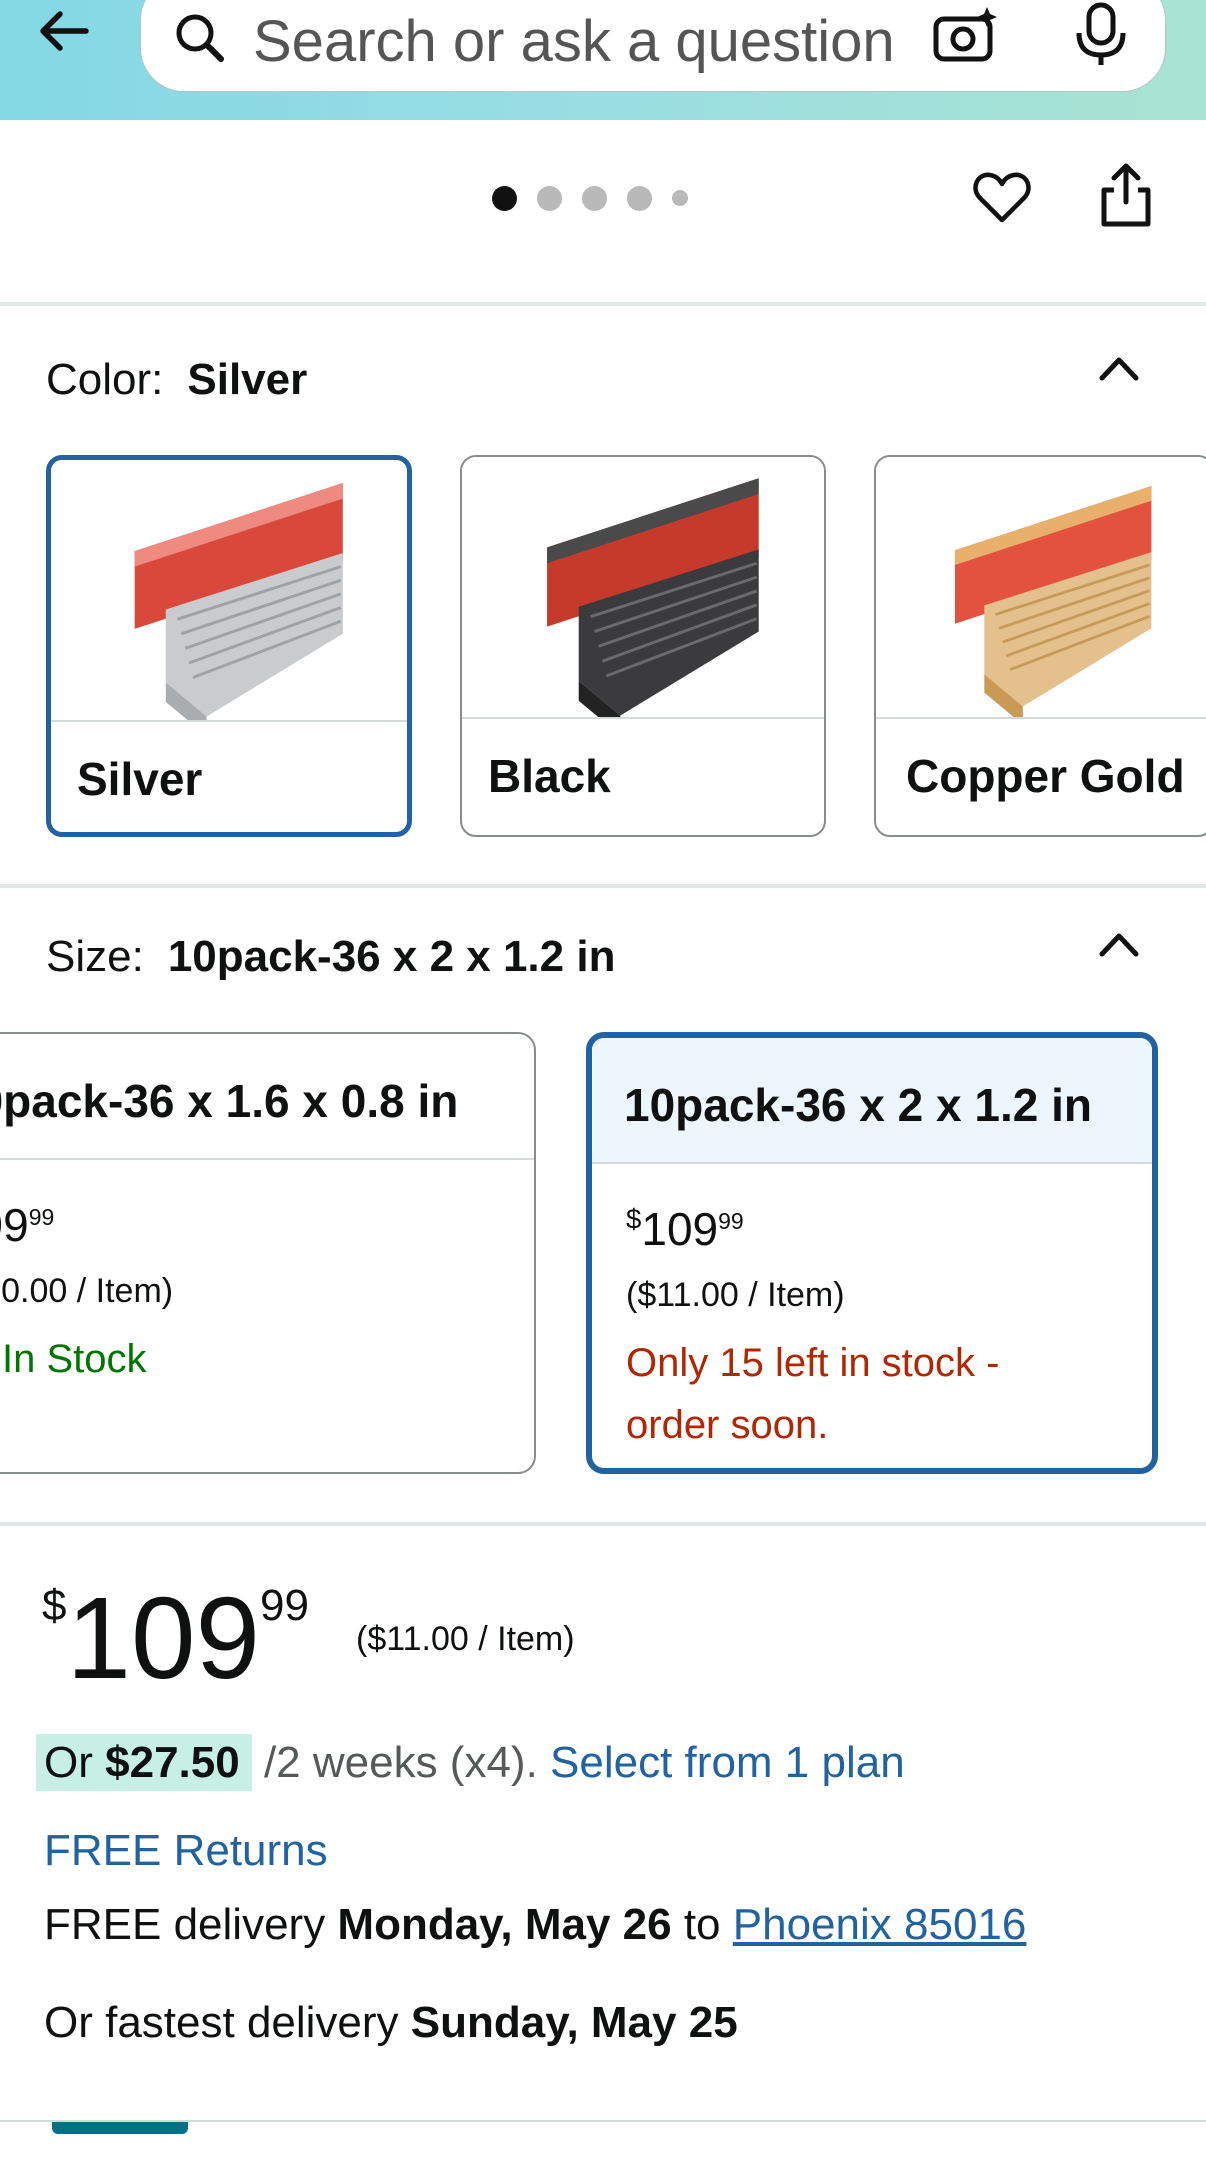  What do you see at coordinates (603, 41) in the screenshot?
I see `search-input: Search or ask a question` at bounding box center [603, 41].